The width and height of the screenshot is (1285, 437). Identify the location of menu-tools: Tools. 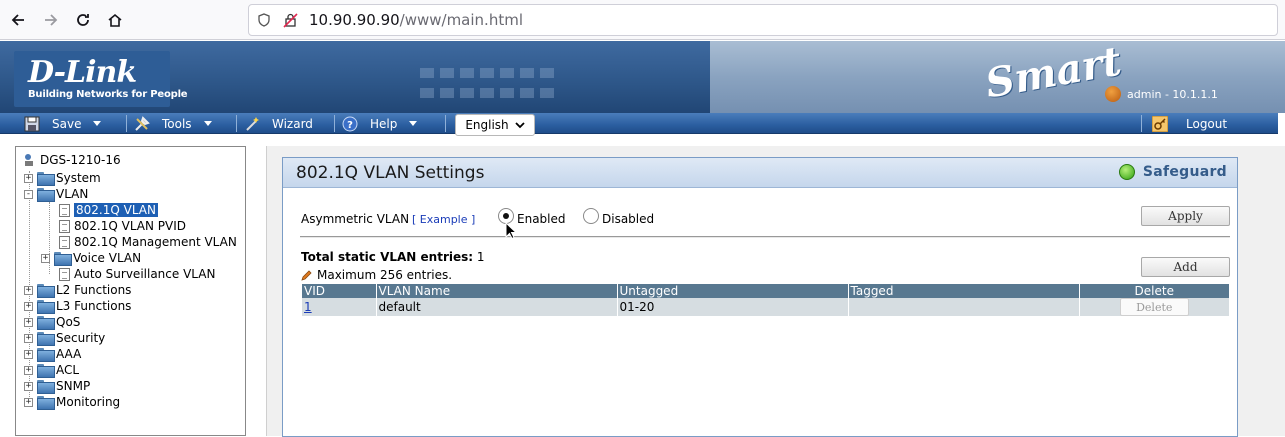
(173, 123).